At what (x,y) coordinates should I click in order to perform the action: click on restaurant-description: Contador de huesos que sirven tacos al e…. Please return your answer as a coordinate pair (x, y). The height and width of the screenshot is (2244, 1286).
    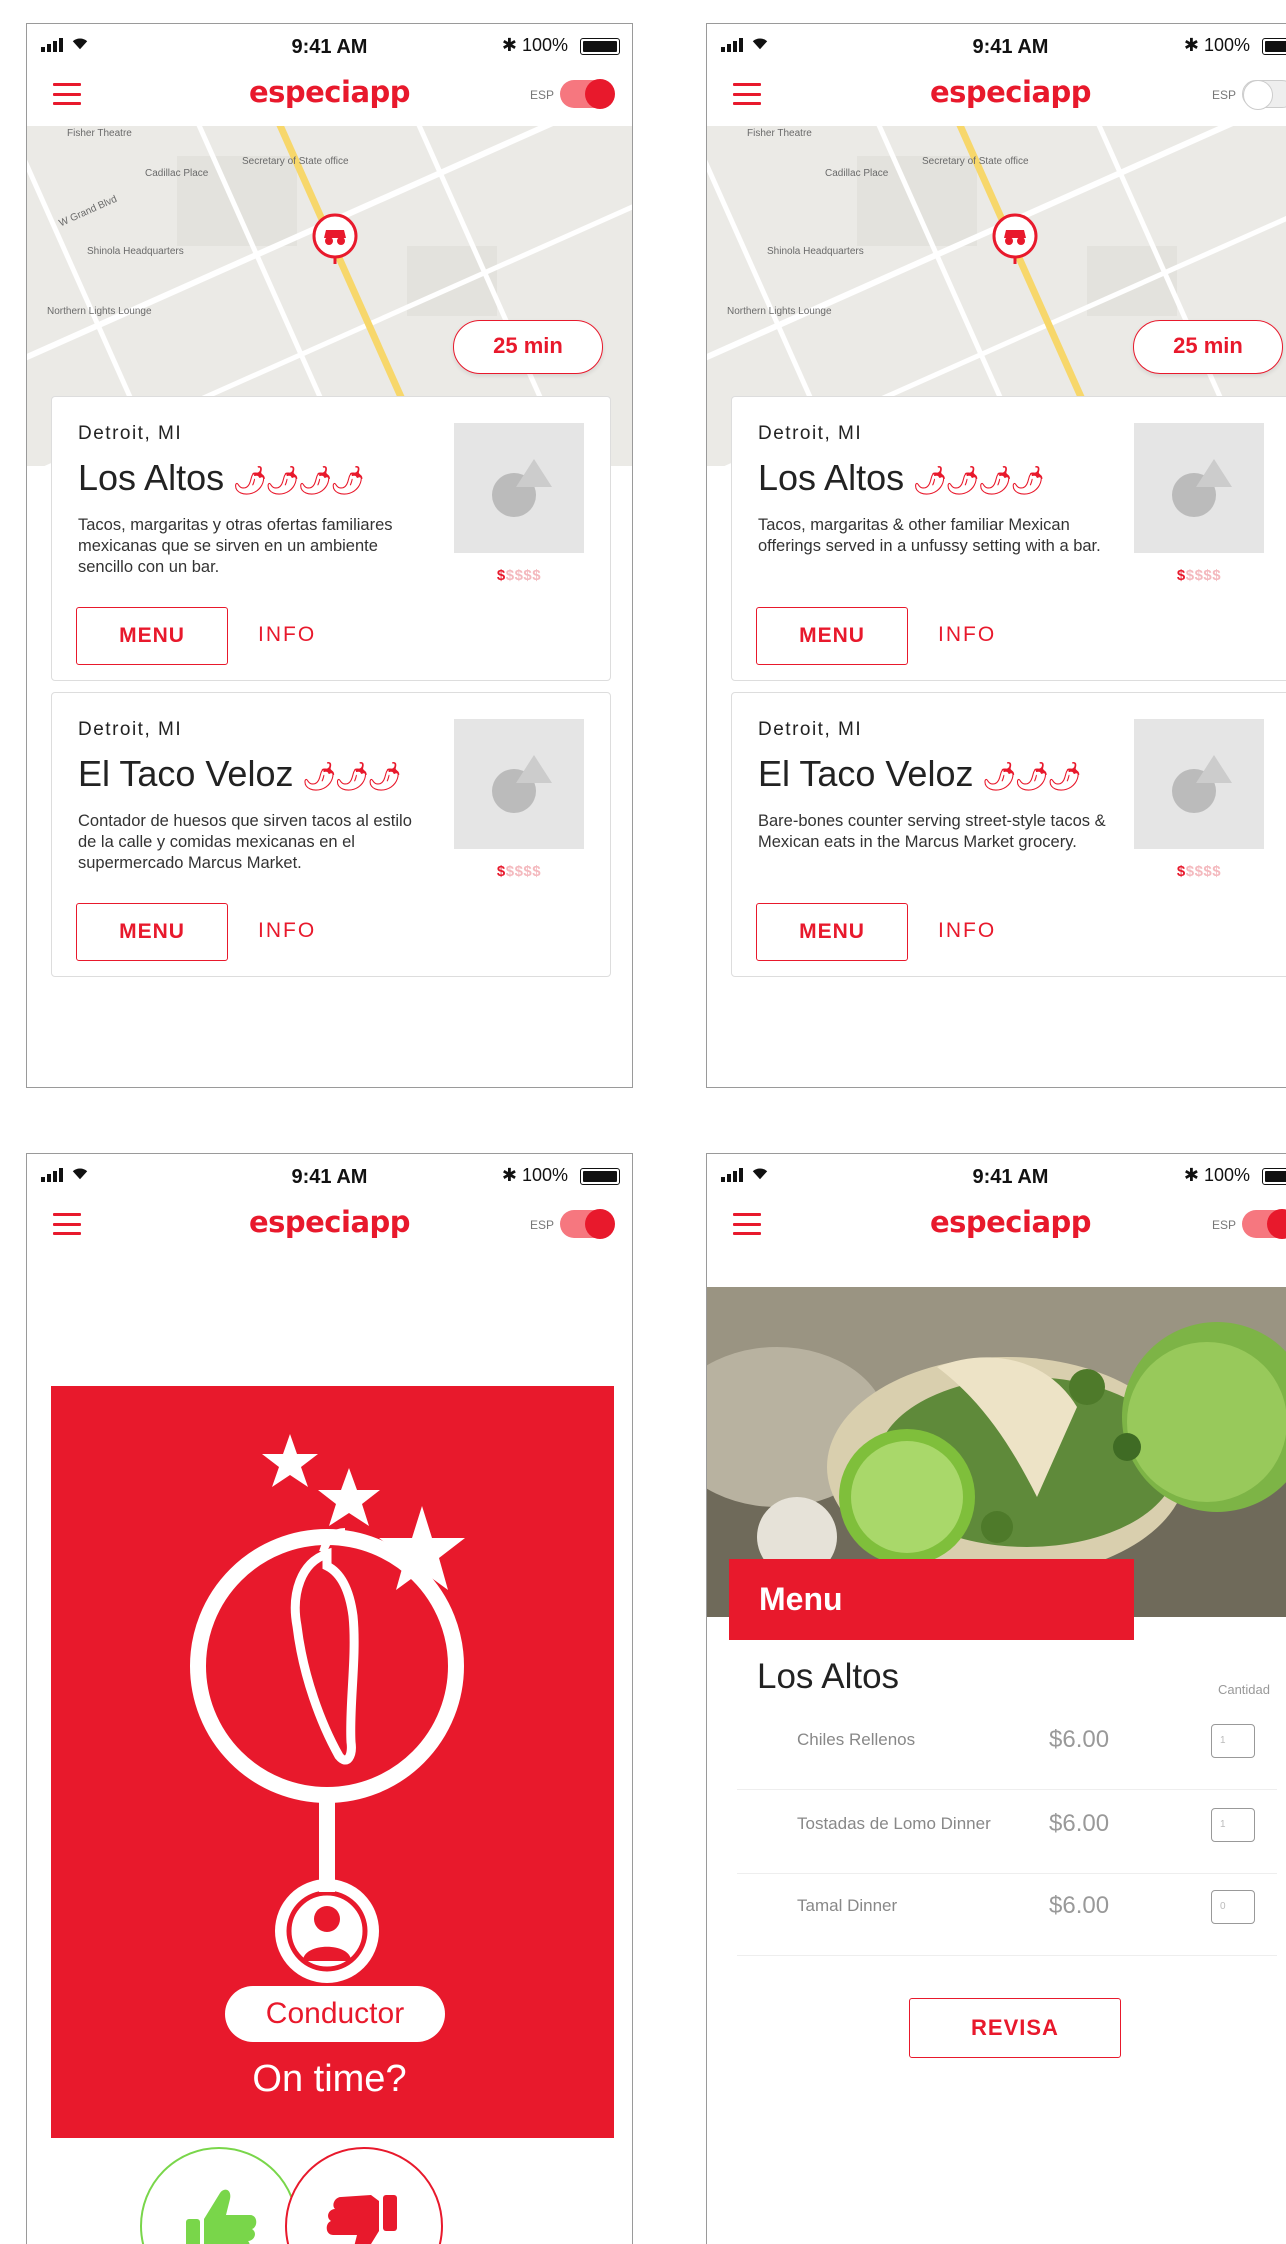
    Looking at the image, I should click on (245, 842).